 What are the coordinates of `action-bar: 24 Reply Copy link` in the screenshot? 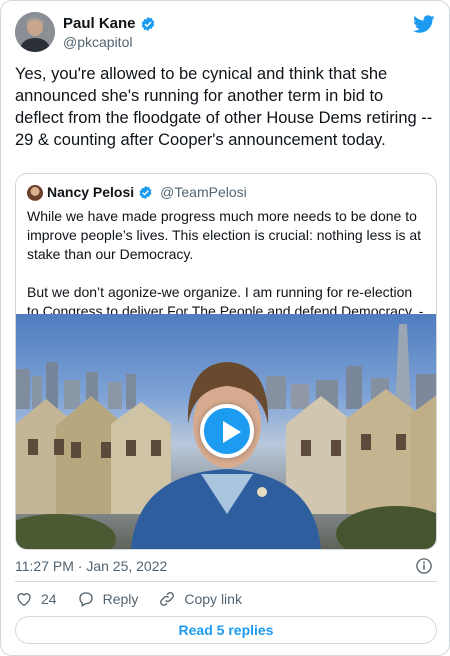 It's located at (138, 599).